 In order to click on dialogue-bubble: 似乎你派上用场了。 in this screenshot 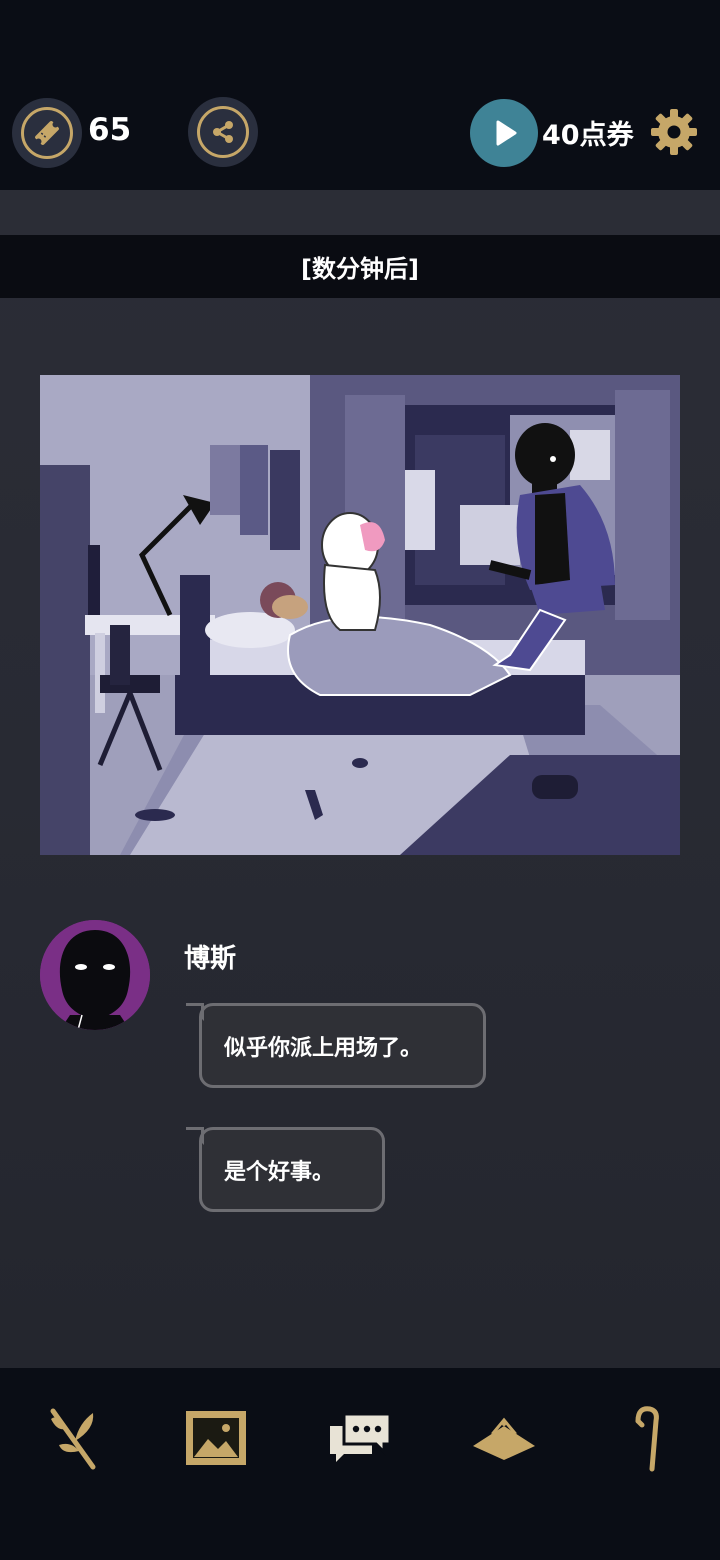, I will do `click(336, 1045)`.